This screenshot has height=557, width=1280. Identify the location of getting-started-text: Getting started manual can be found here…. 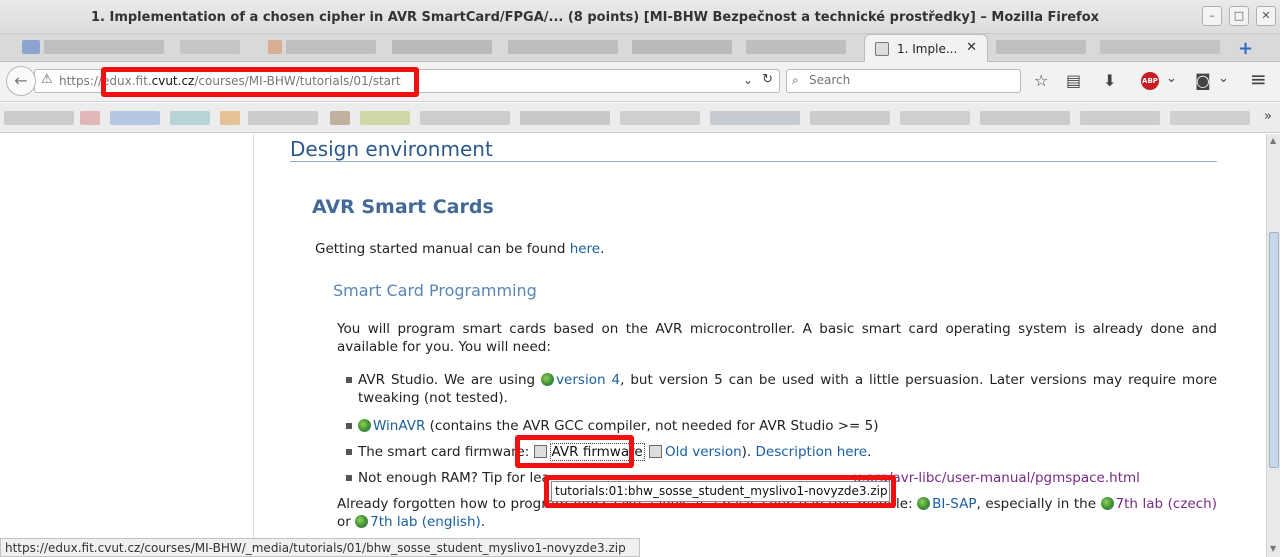
(459, 249).